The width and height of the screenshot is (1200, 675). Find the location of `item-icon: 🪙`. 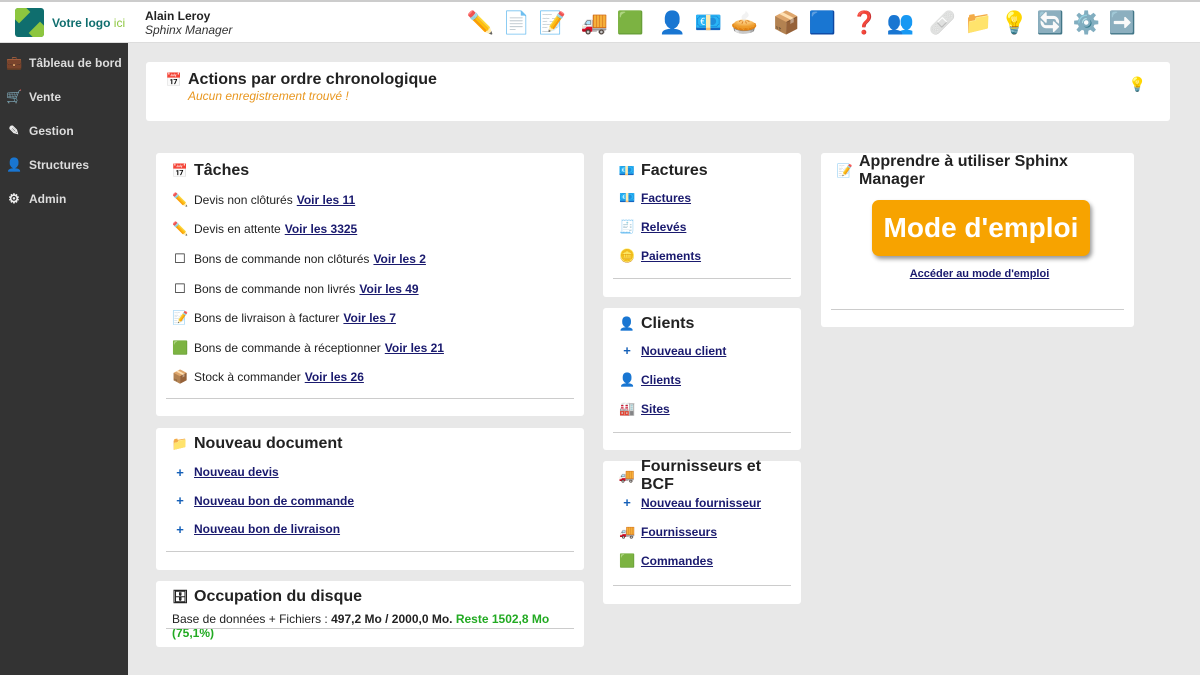

item-icon: 🪙 is located at coordinates (627, 255).